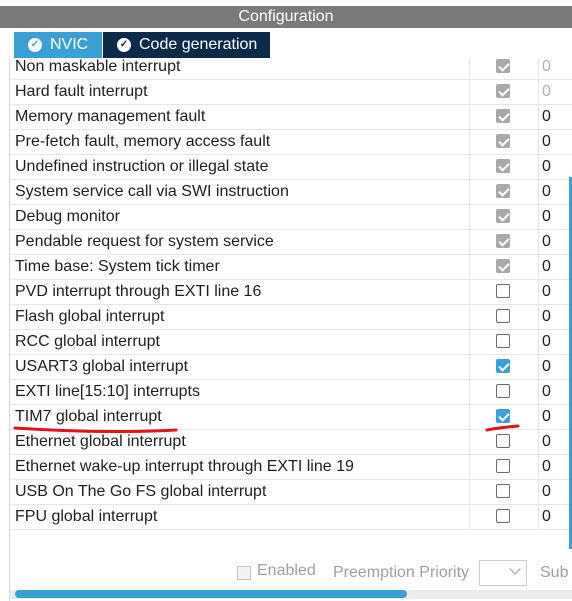  Describe the element at coordinates (87, 341) in the screenshot. I see `interrupt-name: RCC global interrupt` at that location.